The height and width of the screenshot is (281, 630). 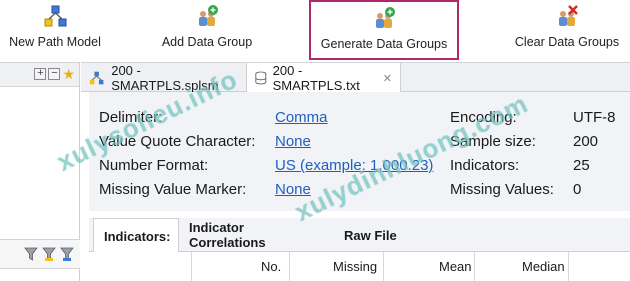 What do you see at coordinates (316, 78) in the screenshot?
I see `tab-txt-label: 200 - SMARTPLS.txt` at bounding box center [316, 78].